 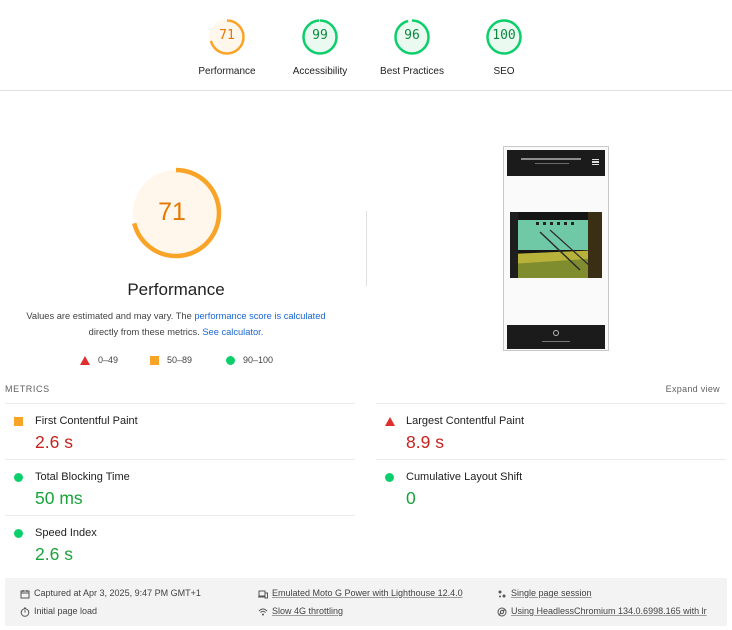 What do you see at coordinates (555, 496) in the screenshot?
I see `metric-cumulative-layout-shift: Cumulative Layout Shift 0` at bounding box center [555, 496].